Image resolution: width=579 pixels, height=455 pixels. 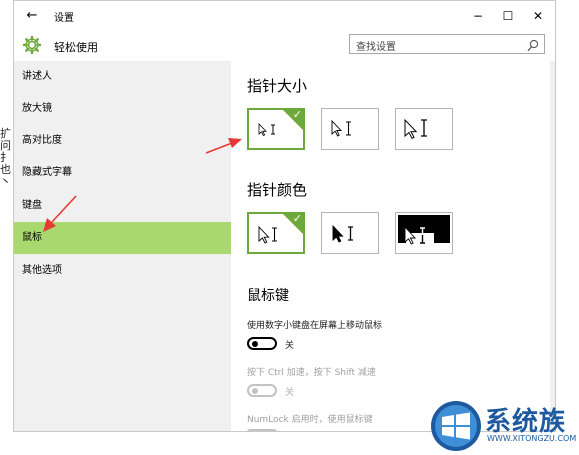 I want to click on sidebar-item-keyboard: 键盘, so click(x=122, y=206).